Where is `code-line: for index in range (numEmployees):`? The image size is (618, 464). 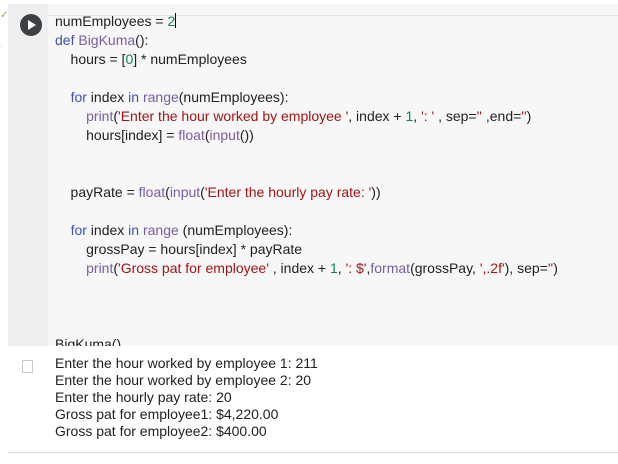
code-line: for index in range (numEmployees): is located at coordinates (306, 230).